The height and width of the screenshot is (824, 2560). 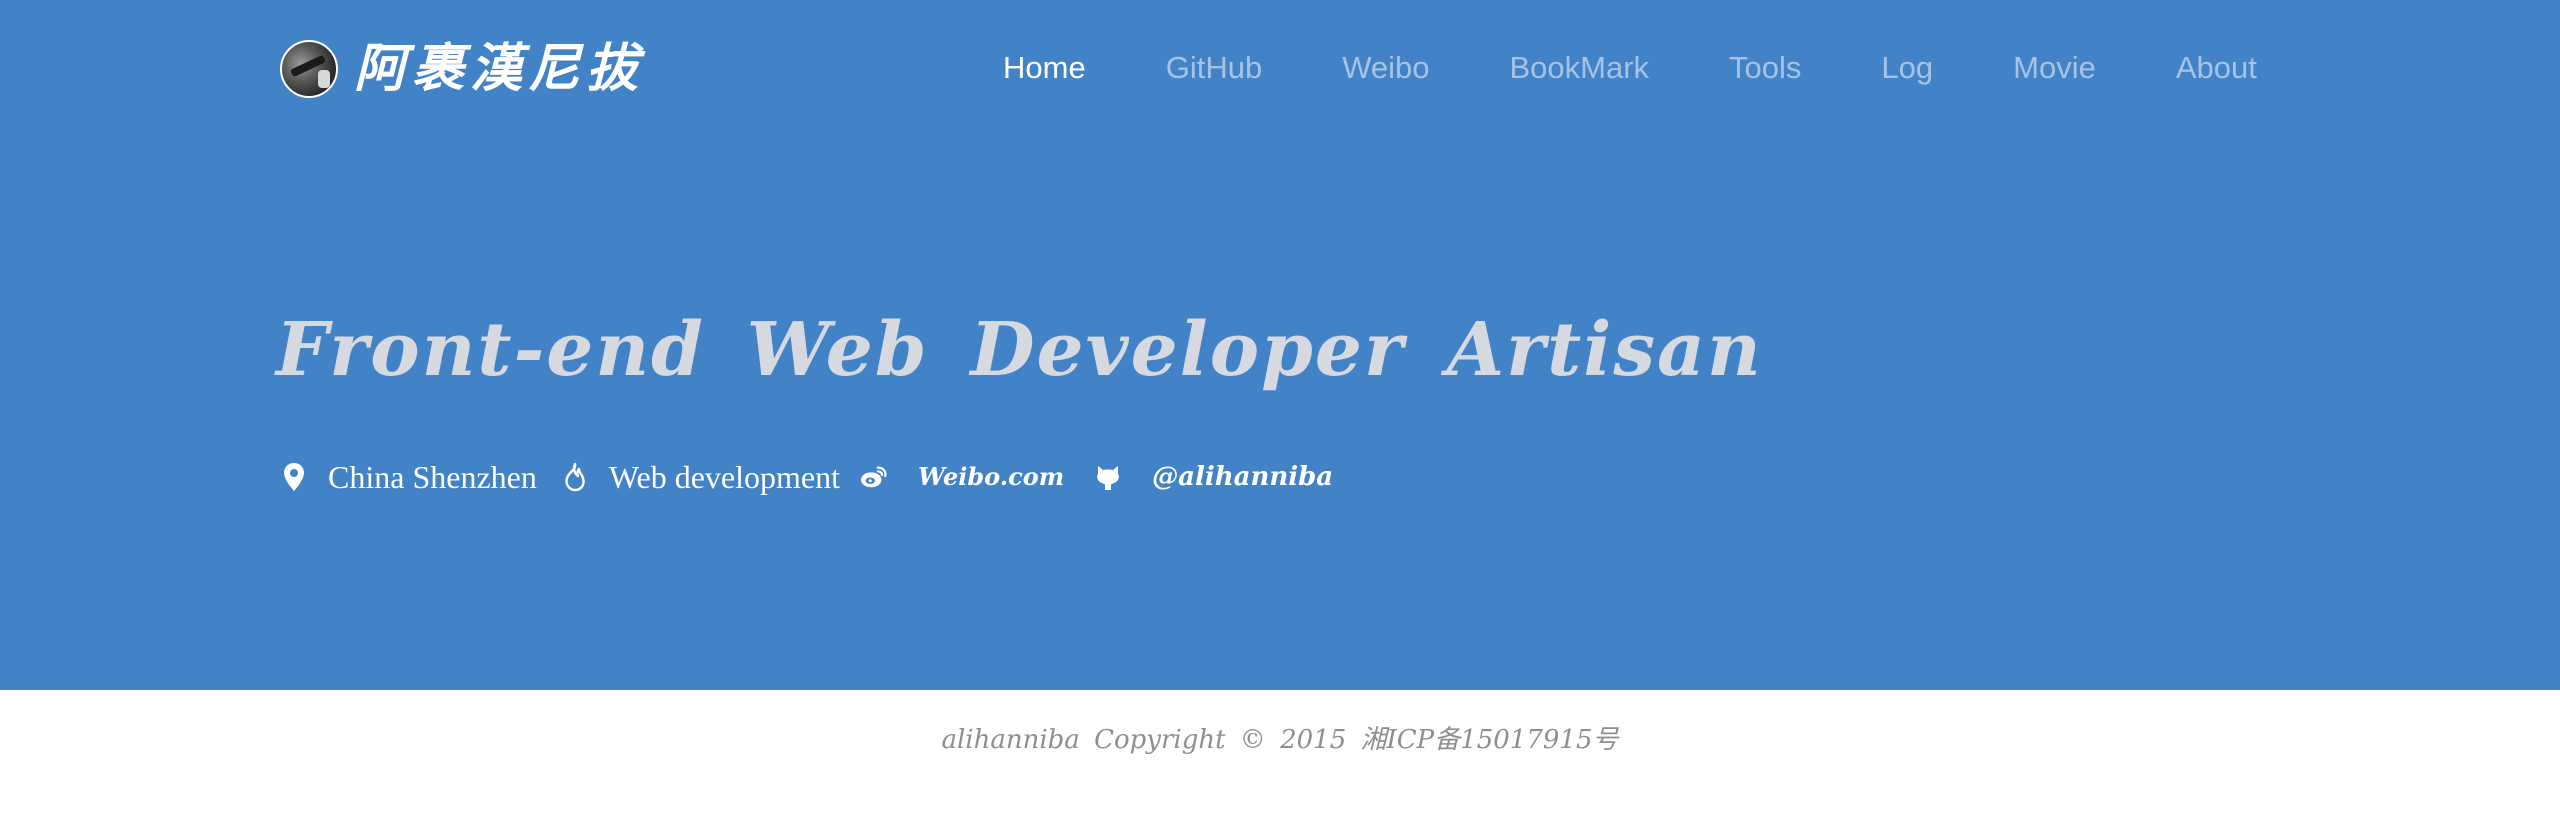 What do you see at coordinates (294, 477) in the screenshot?
I see `map-pin-icon` at bounding box center [294, 477].